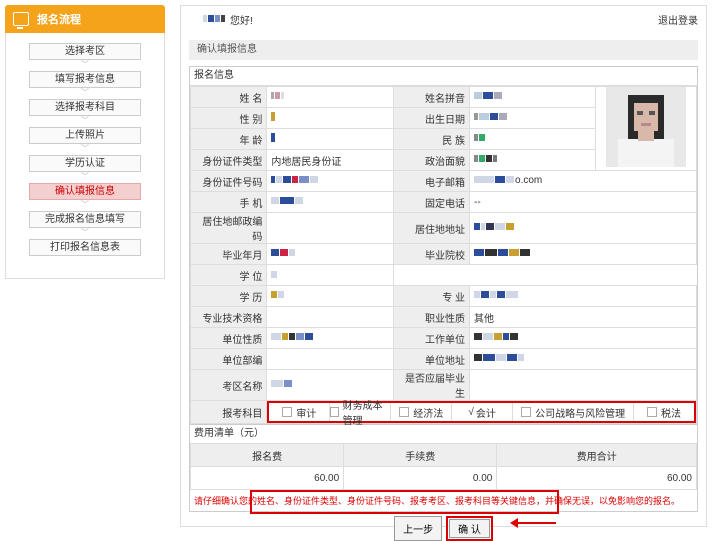 The height and width of the screenshot is (541, 727). What do you see at coordinates (418, 528) in the screenshot?
I see `prev-button: 上一步` at bounding box center [418, 528].